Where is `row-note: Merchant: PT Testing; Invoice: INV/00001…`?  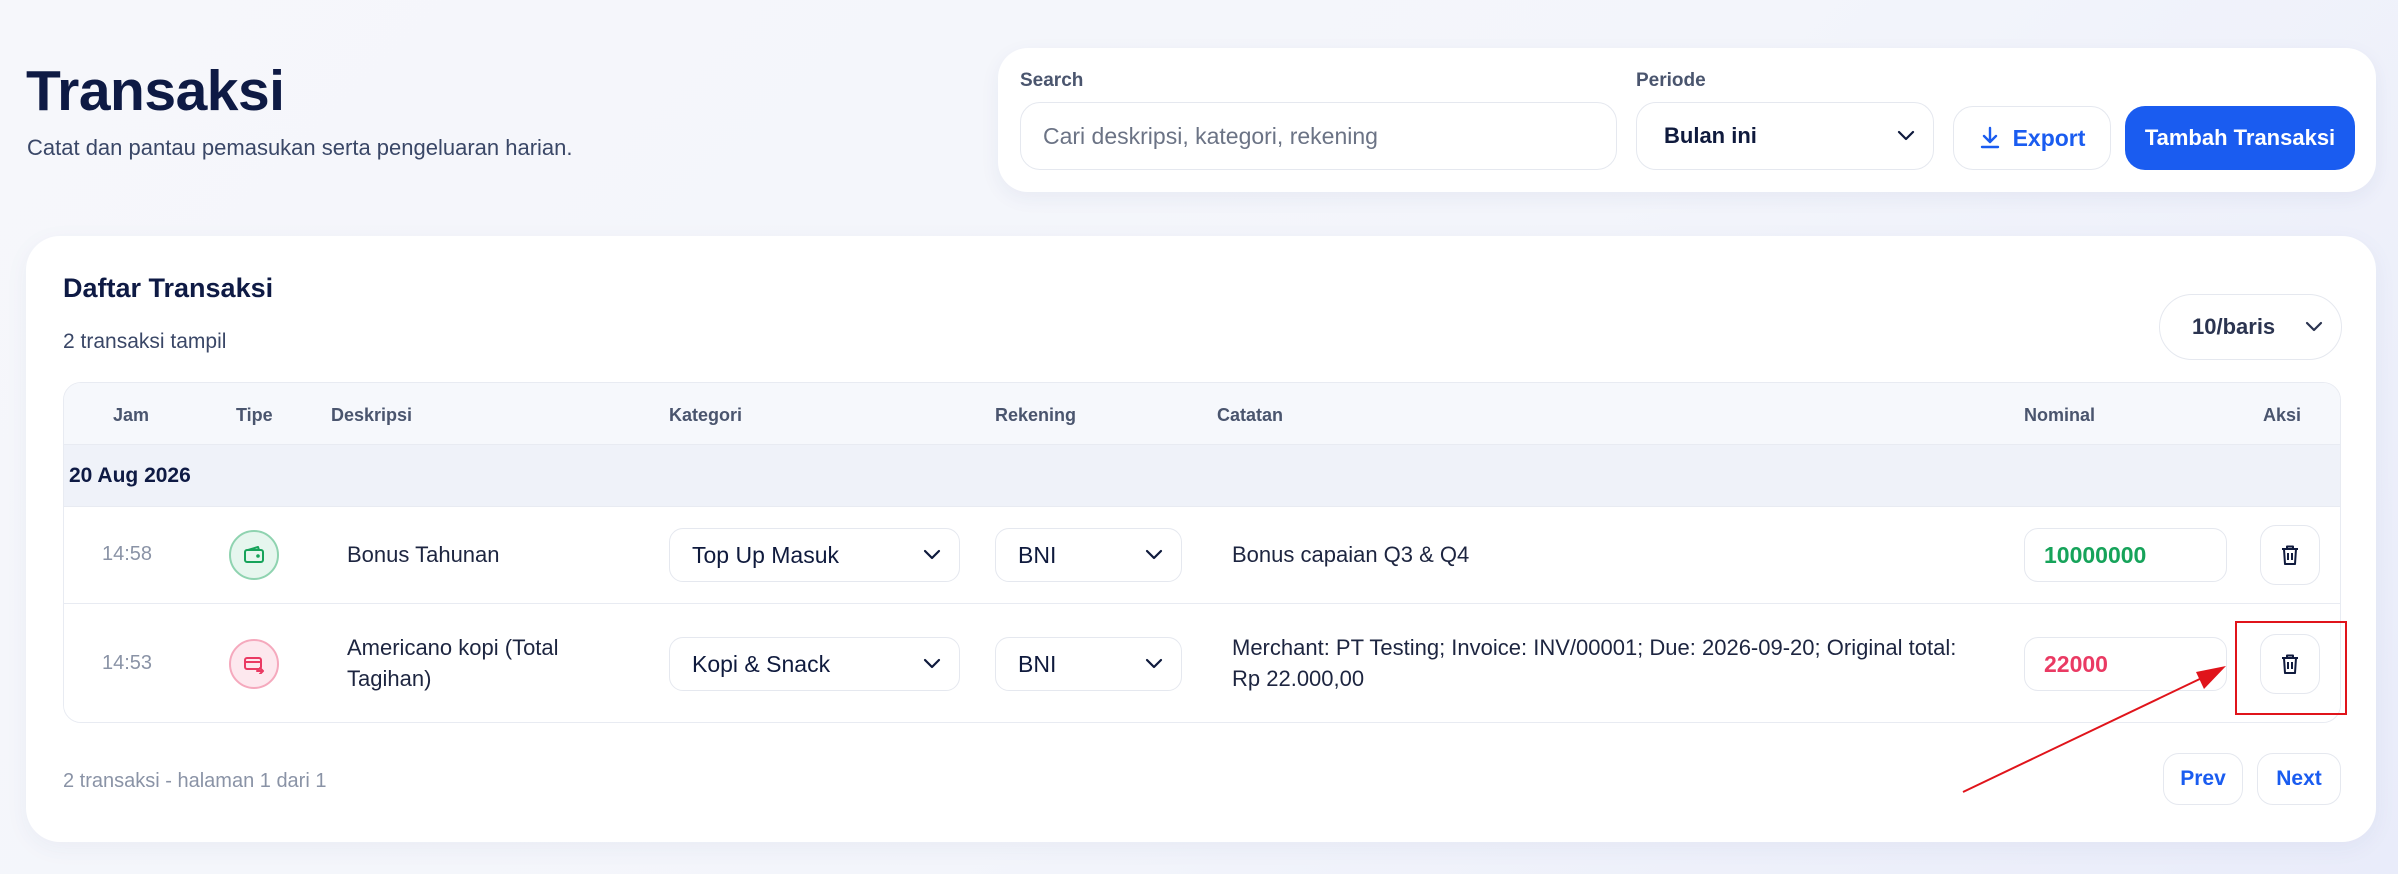 row-note: Merchant: PT Testing; Invoice: INV/00001… is located at coordinates (1594, 663).